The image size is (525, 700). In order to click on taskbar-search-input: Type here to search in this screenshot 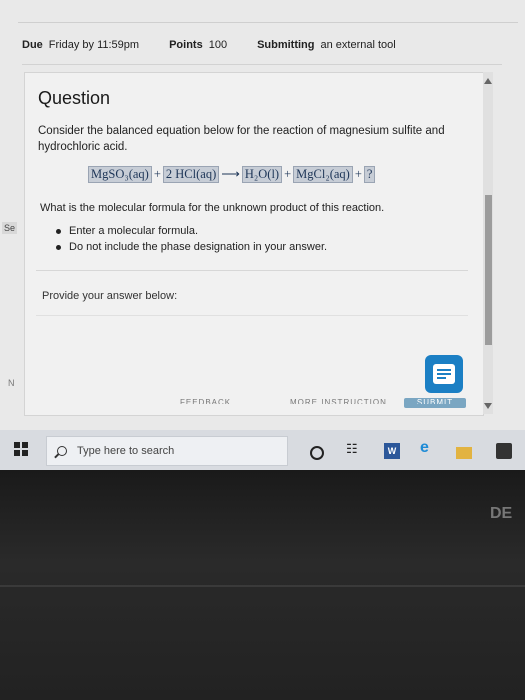, I will do `click(167, 451)`.